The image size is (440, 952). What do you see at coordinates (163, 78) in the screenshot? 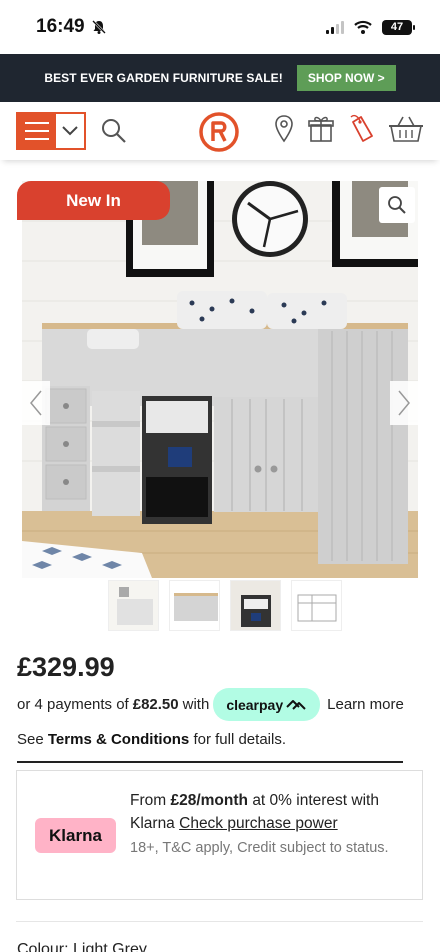
I see `promo-text: BEST EVER GARDEN FURNITURE SALE!` at bounding box center [163, 78].